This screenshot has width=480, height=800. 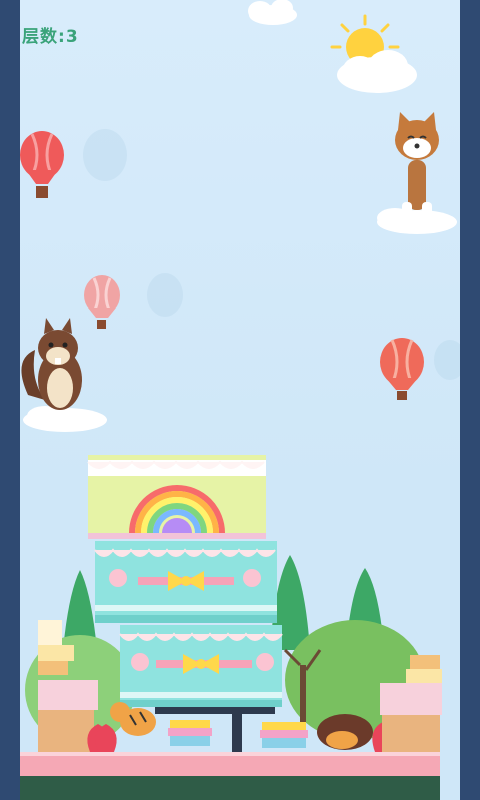 I want to click on right-side-rail, so click(x=470, y=400).